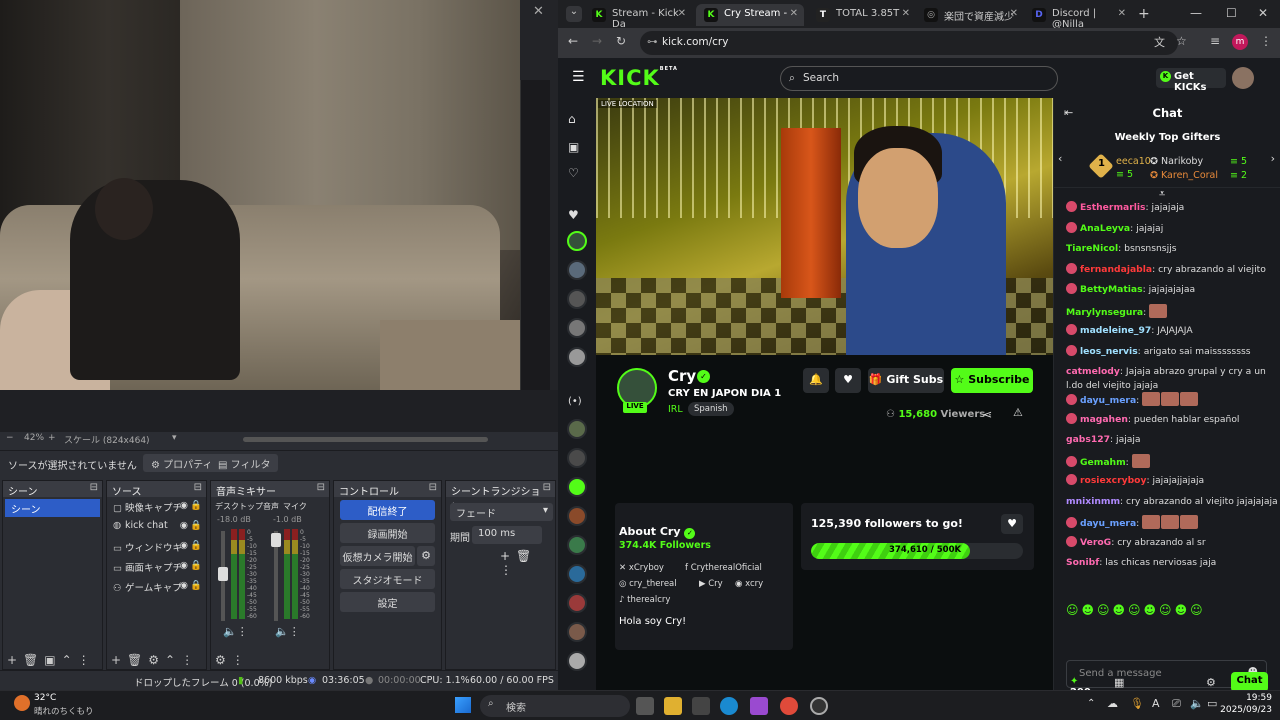  Describe the element at coordinates (1240, 42) in the screenshot. I see `profile-avatar: m` at that location.